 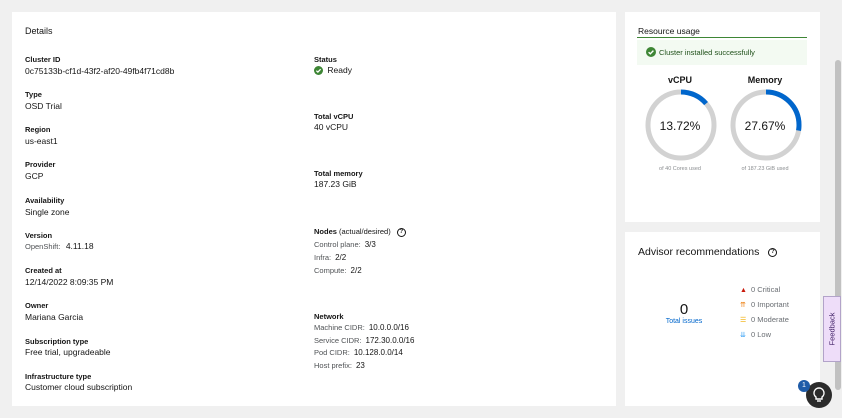 What do you see at coordinates (765, 80) in the screenshot?
I see `memory-title: Memory` at bounding box center [765, 80].